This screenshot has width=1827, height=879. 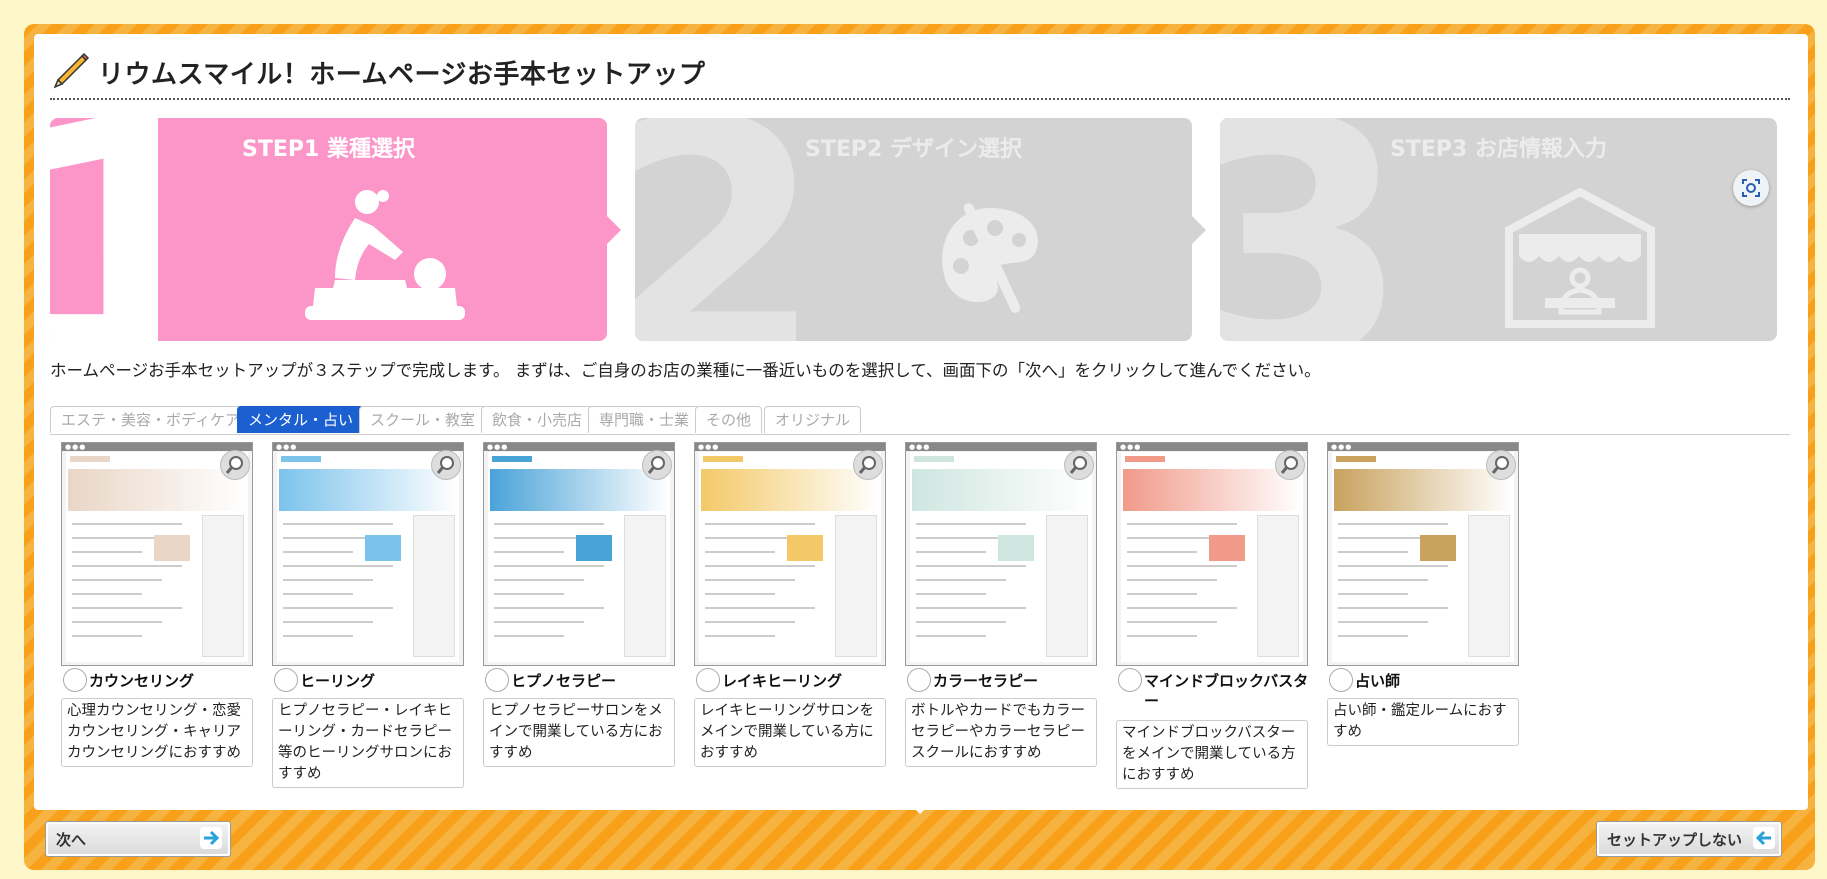 I want to click on step-1-label: STEP1 業種選択, so click(x=328, y=149).